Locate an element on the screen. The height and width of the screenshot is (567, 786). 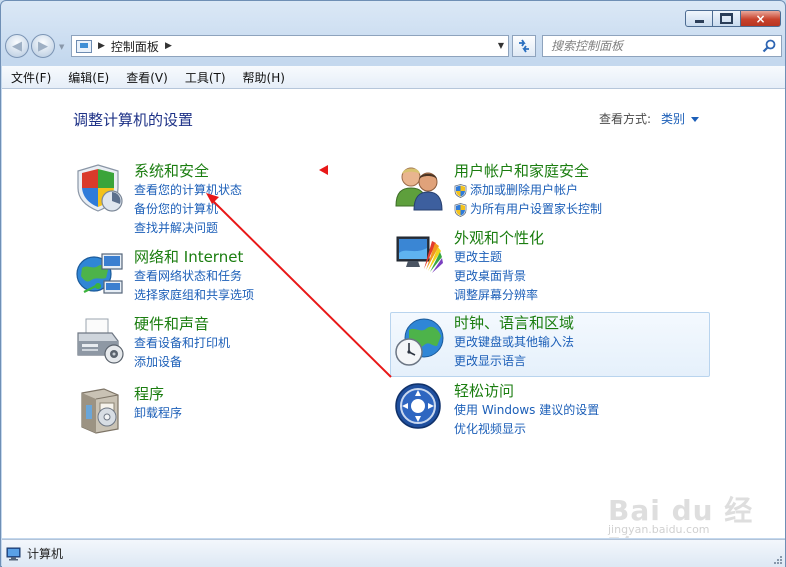
category-text: 外观和个性化 更改主题 更改桌面背景 调整屏幕分辨率 is located at coordinates (574, 267).